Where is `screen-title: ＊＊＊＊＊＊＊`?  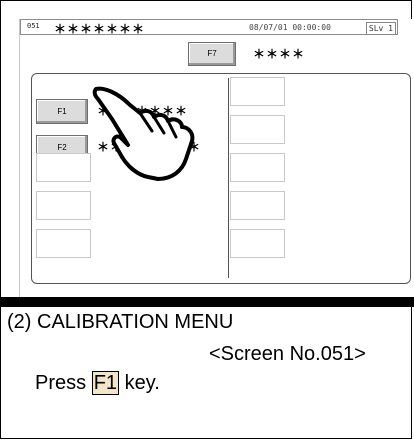
screen-title: ＊＊＊＊＊＊＊ is located at coordinates (100, 29).